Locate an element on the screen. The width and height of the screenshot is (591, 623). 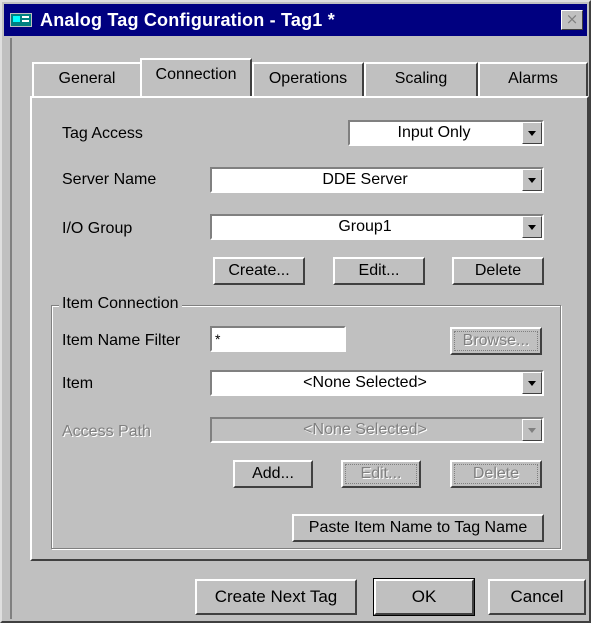
tab-scaling: Scaling is located at coordinates (421, 79).